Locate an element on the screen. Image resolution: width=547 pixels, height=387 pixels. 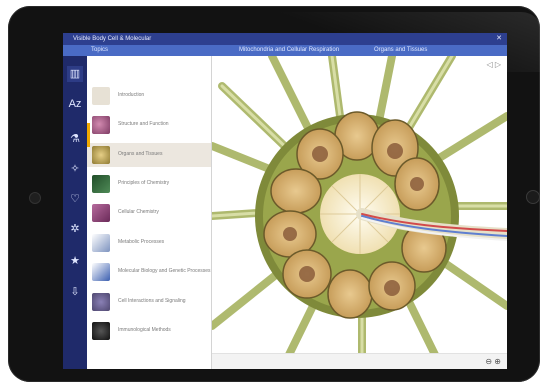
list-item-label: Cellular Chemistry is located at coordinates (138, 212).